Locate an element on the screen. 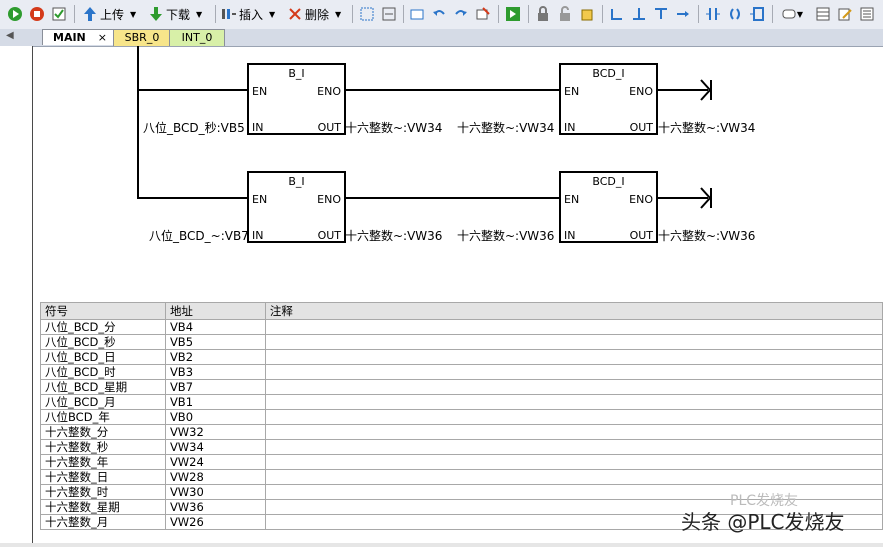 This screenshot has height=547, width=883. header-address: 地址 is located at coordinates (215, 311).